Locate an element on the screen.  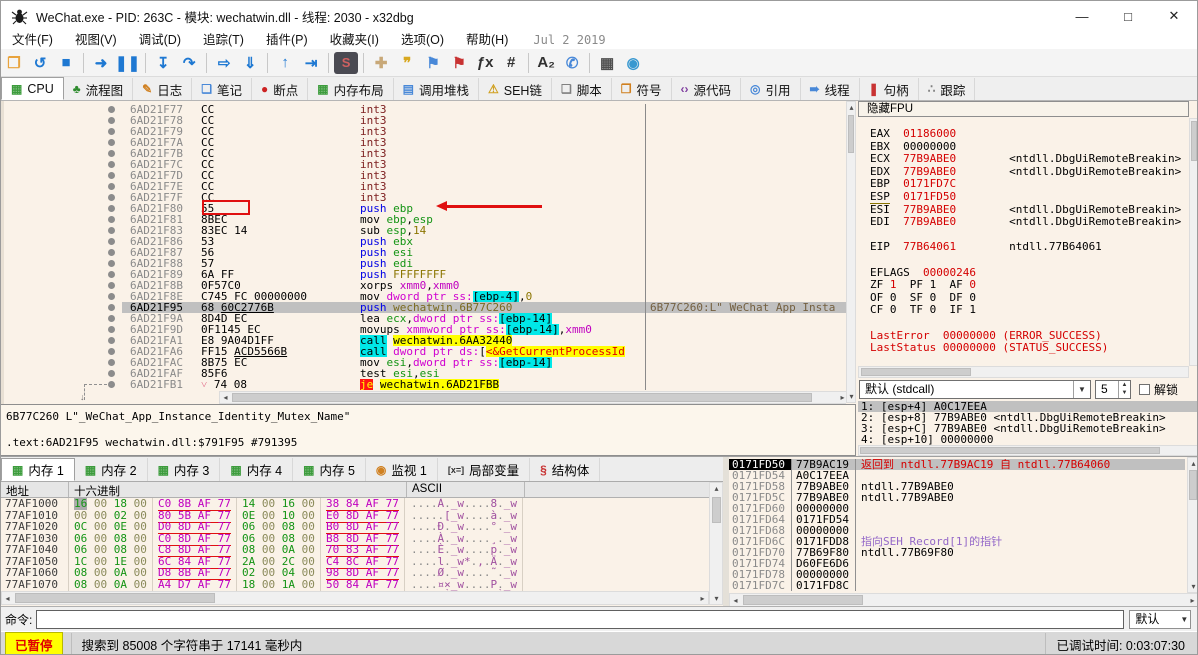
stepper-arrows-icon: ▲ ▼ is located at coordinates (1124, 389).